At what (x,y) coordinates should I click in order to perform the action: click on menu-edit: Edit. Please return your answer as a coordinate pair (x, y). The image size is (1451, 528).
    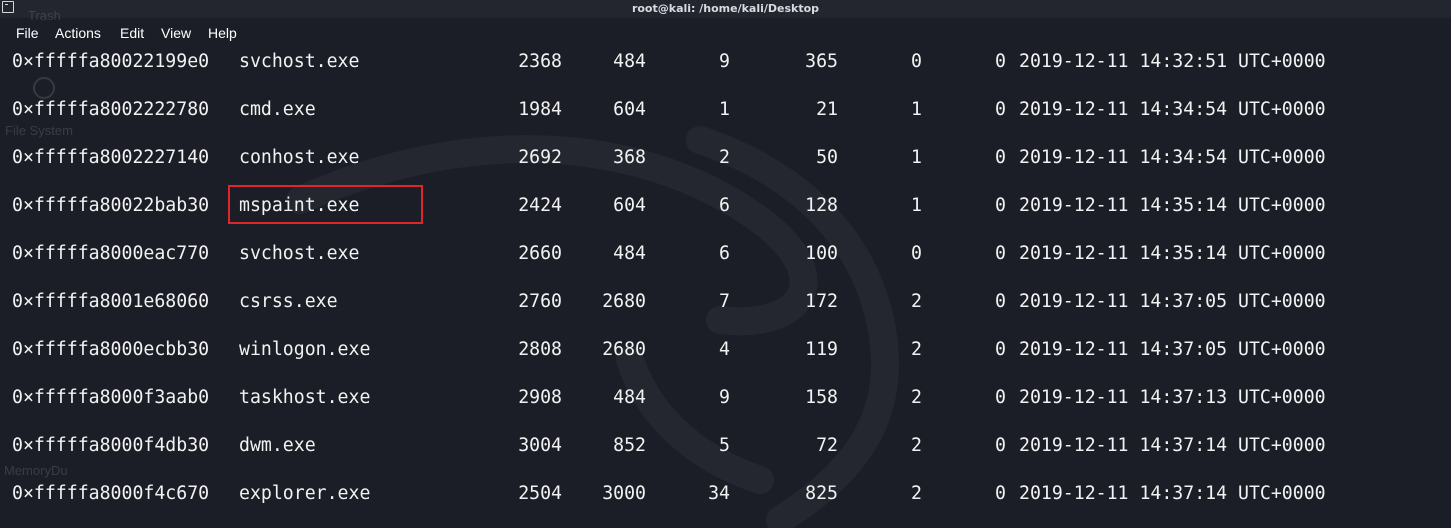
    Looking at the image, I should click on (132, 33).